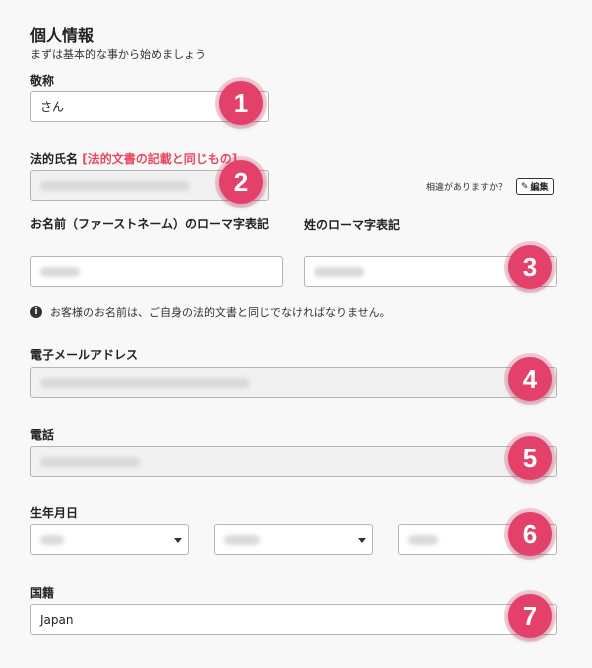 This screenshot has width=592, height=668. Describe the element at coordinates (54, 513) in the screenshot. I see `birthdate-label: 生年月日` at that location.